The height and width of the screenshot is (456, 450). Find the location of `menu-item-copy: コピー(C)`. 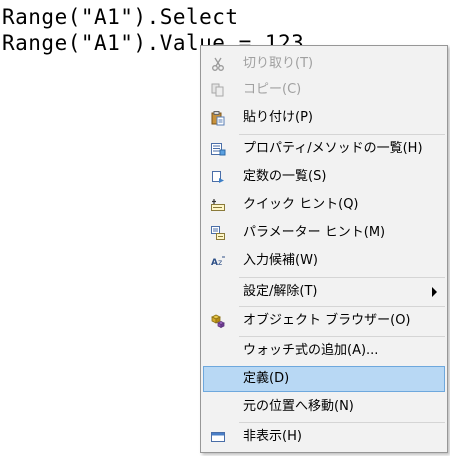

menu-item-copy: コピー(C) is located at coordinates (324, 90).